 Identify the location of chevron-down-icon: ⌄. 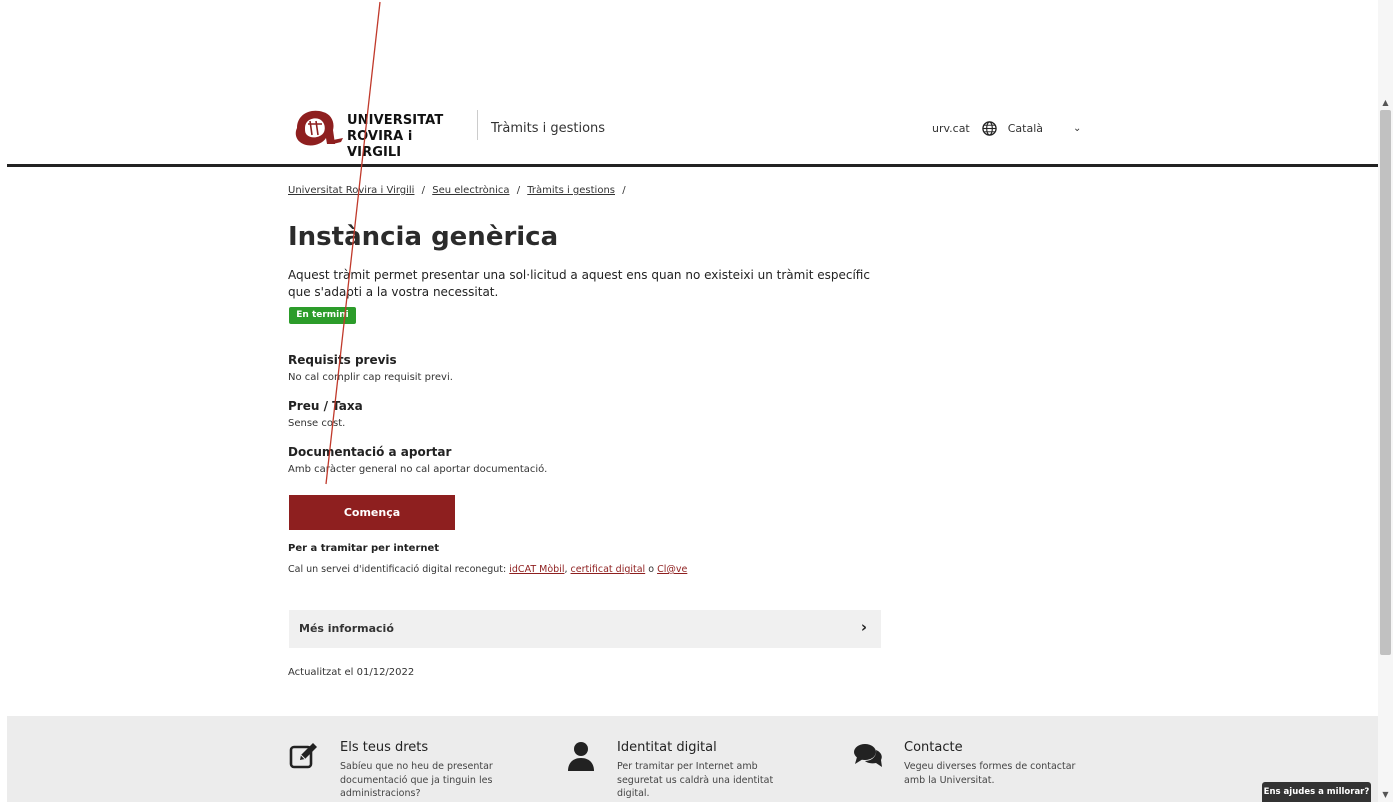
(1077, 128).